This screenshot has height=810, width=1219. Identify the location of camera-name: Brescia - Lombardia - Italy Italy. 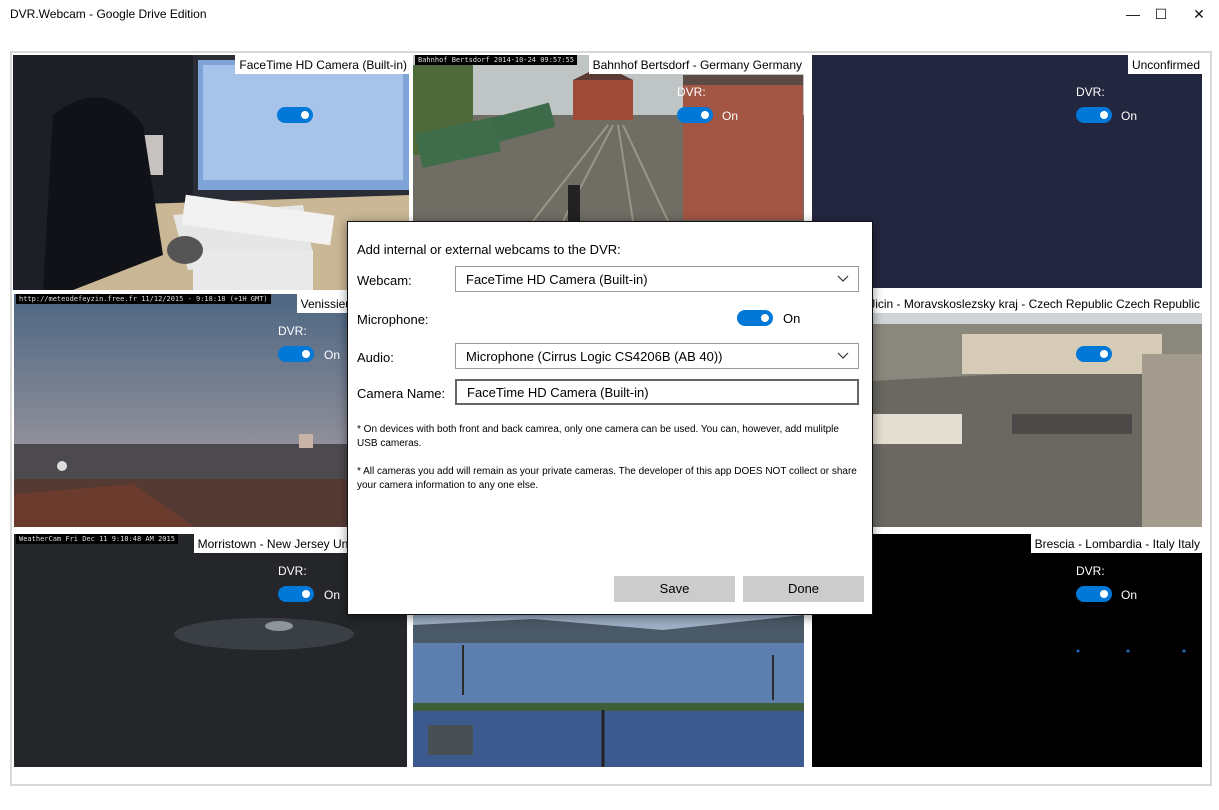
(1116, 543).